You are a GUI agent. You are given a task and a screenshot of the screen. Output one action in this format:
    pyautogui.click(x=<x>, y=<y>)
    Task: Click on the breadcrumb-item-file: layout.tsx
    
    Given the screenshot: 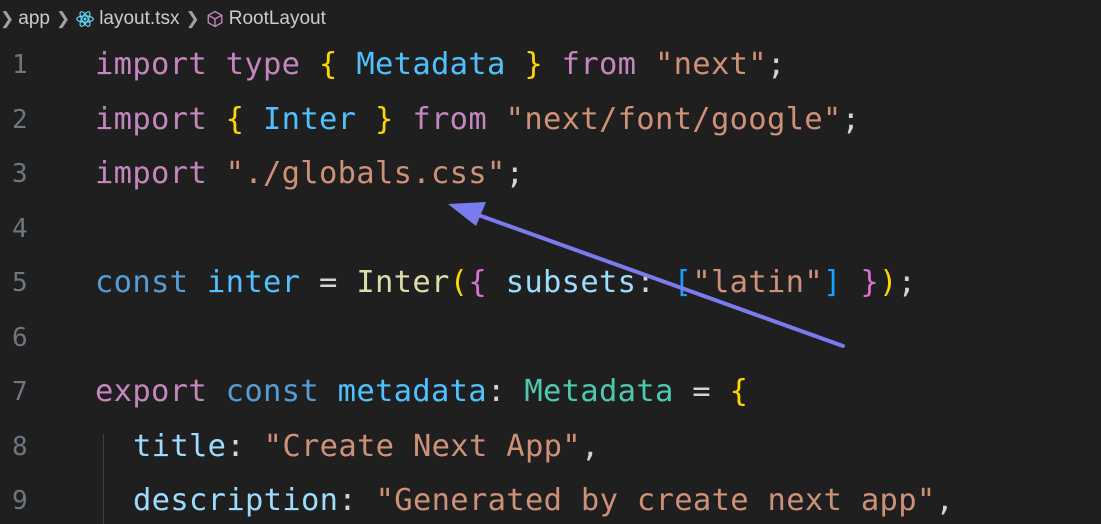 What is the action you would take?
    pyautogui.click(x=127, y=19)
    